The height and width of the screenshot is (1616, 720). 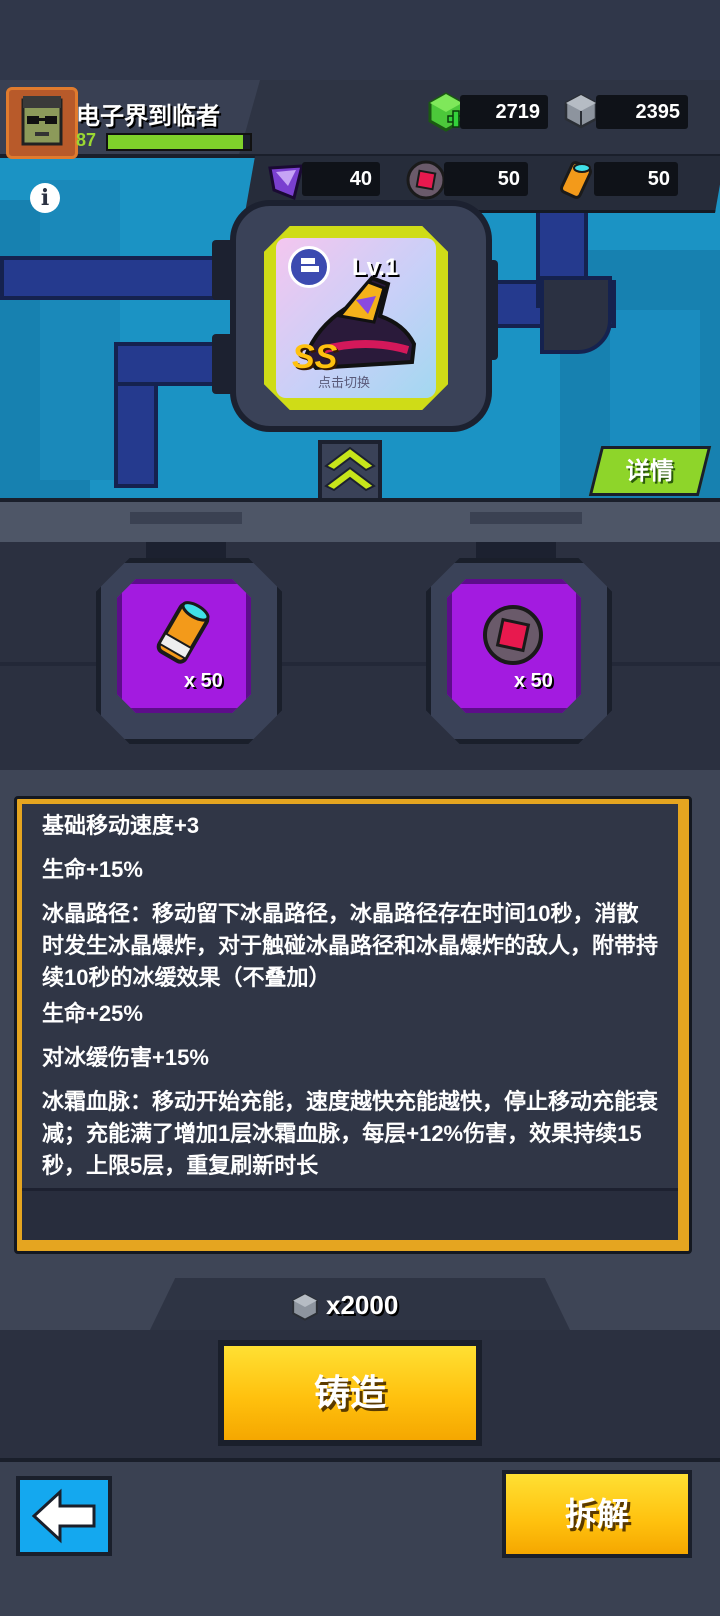 What do you see at coordinates (362, 1305) in the screenshot?
I see `forge-cost: x2000` at bounding box center [362, 1305].